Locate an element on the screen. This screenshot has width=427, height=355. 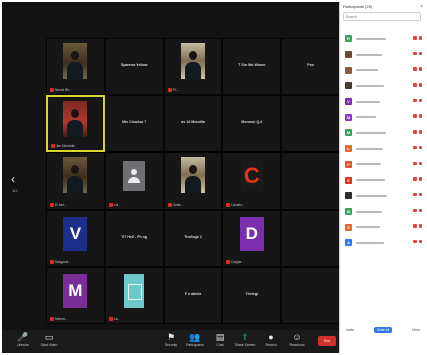
toolbar-button: 👥 Participants is located at coordinates (195, 341).